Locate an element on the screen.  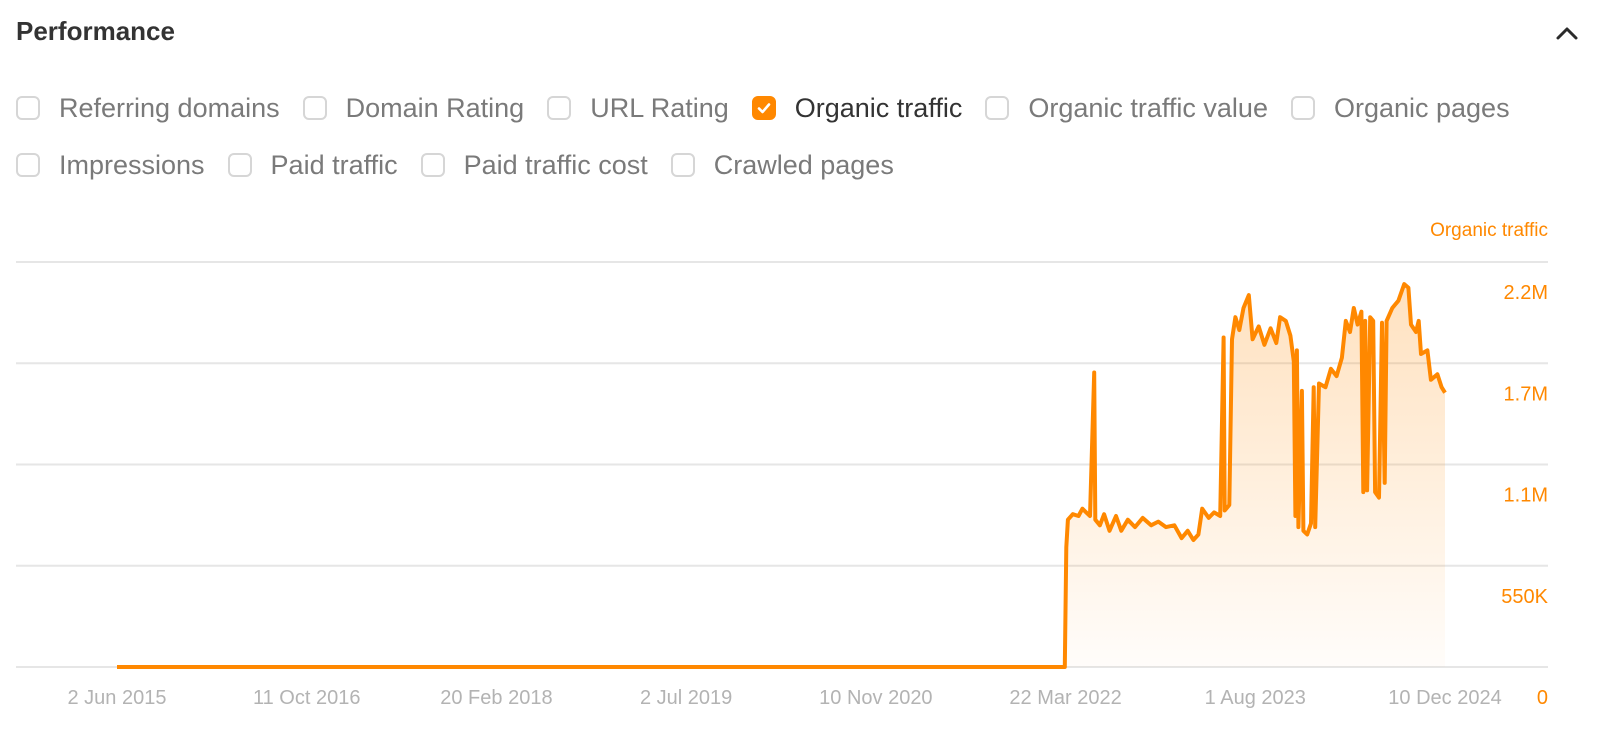
filter-paid-traffic: Paid traffic is located at coordinates (312, 165).